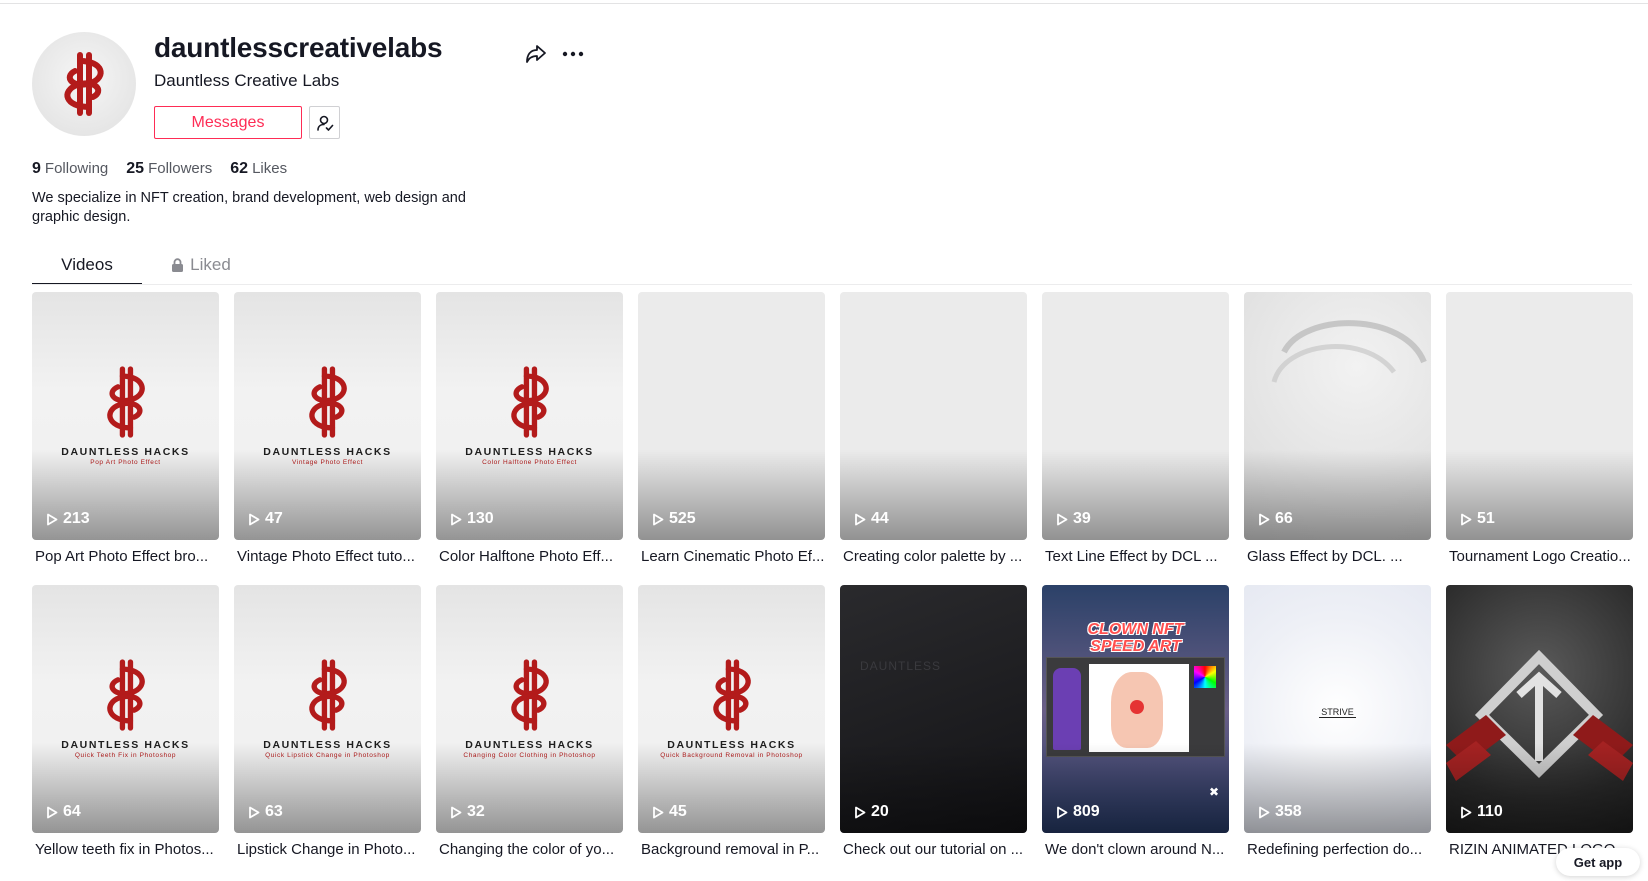 This screenshot has height=881, width=1648. What do you see at coordinates (871, 519) in the screenshot?
I see `view-count: 44` at bounding box center [871, 519].